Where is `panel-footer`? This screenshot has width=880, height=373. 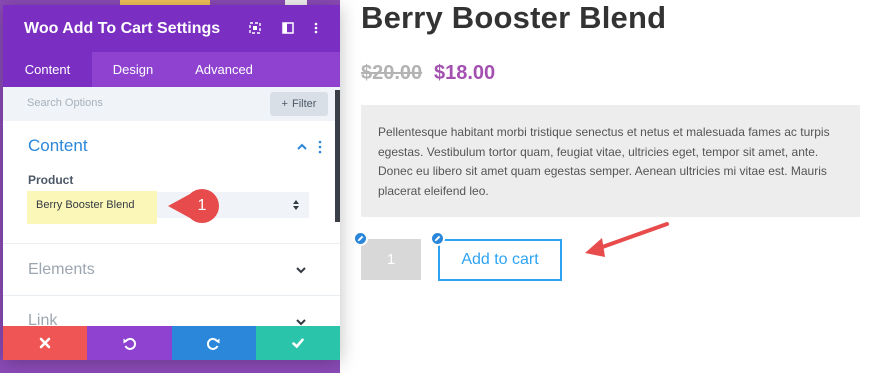 panel-footer is located at coordinates (171, 343).